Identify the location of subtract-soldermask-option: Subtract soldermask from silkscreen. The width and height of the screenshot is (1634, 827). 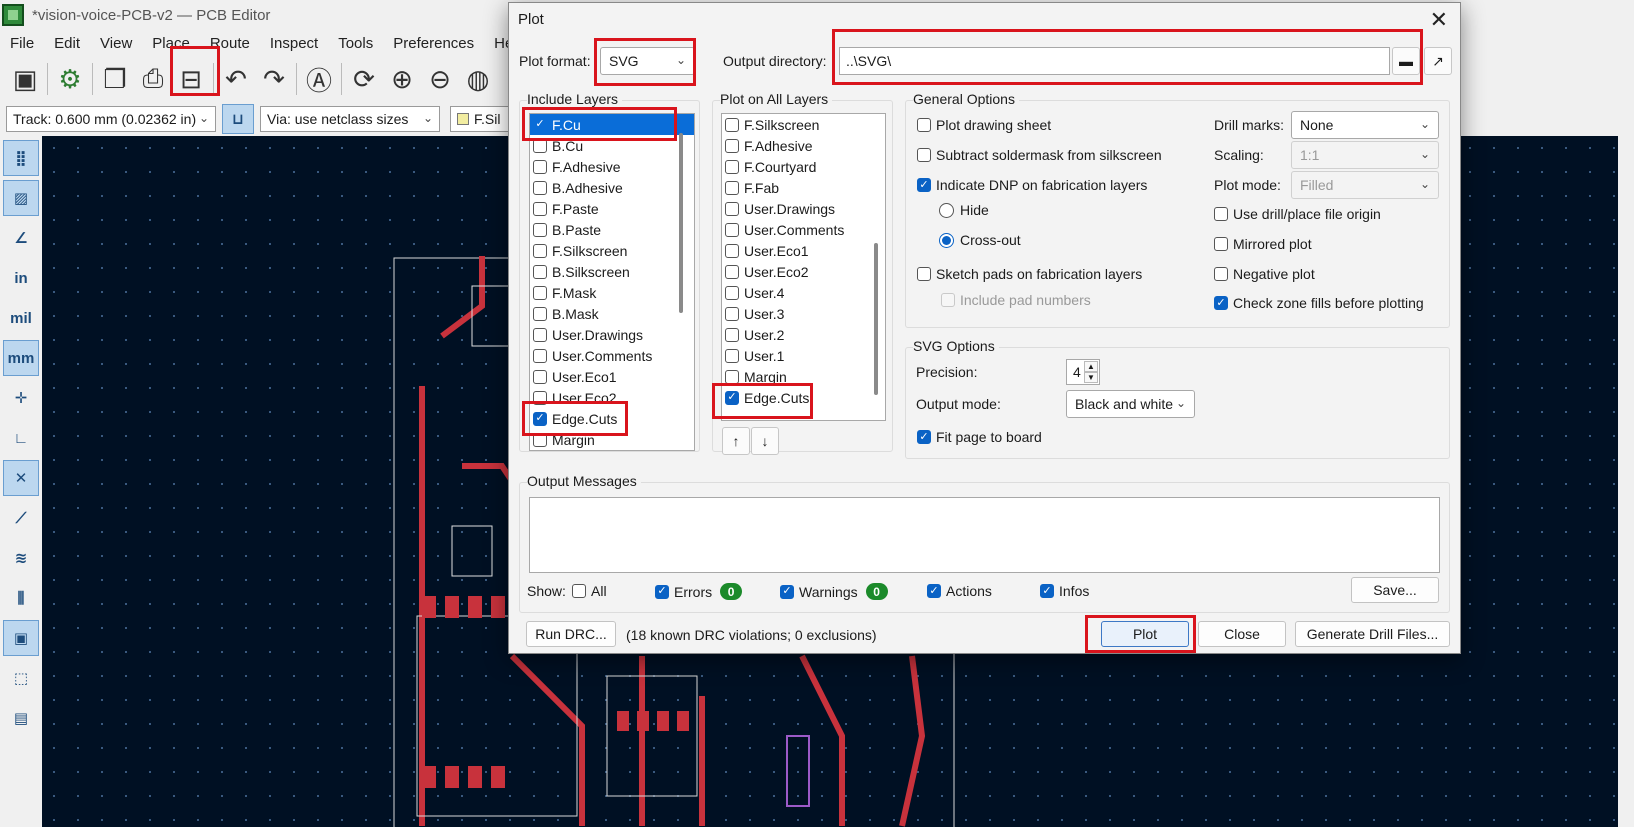
(1039, 155).